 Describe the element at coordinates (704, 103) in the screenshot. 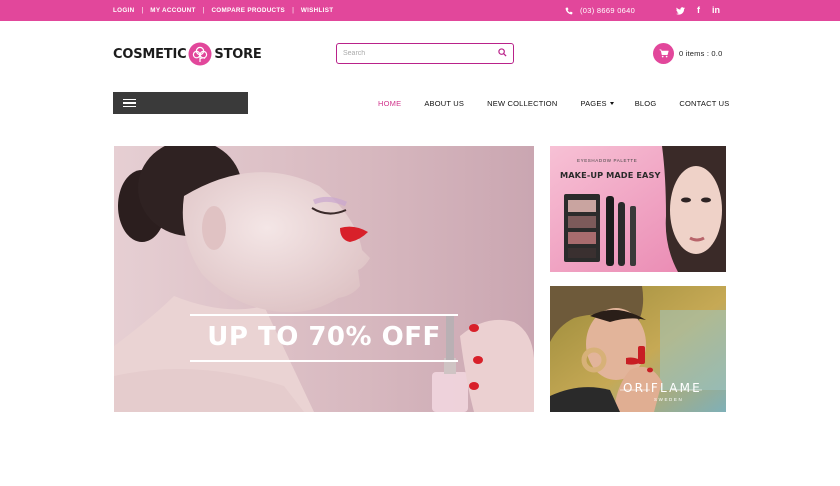

I see `nav-contact-us: CONTACT US` at that location.